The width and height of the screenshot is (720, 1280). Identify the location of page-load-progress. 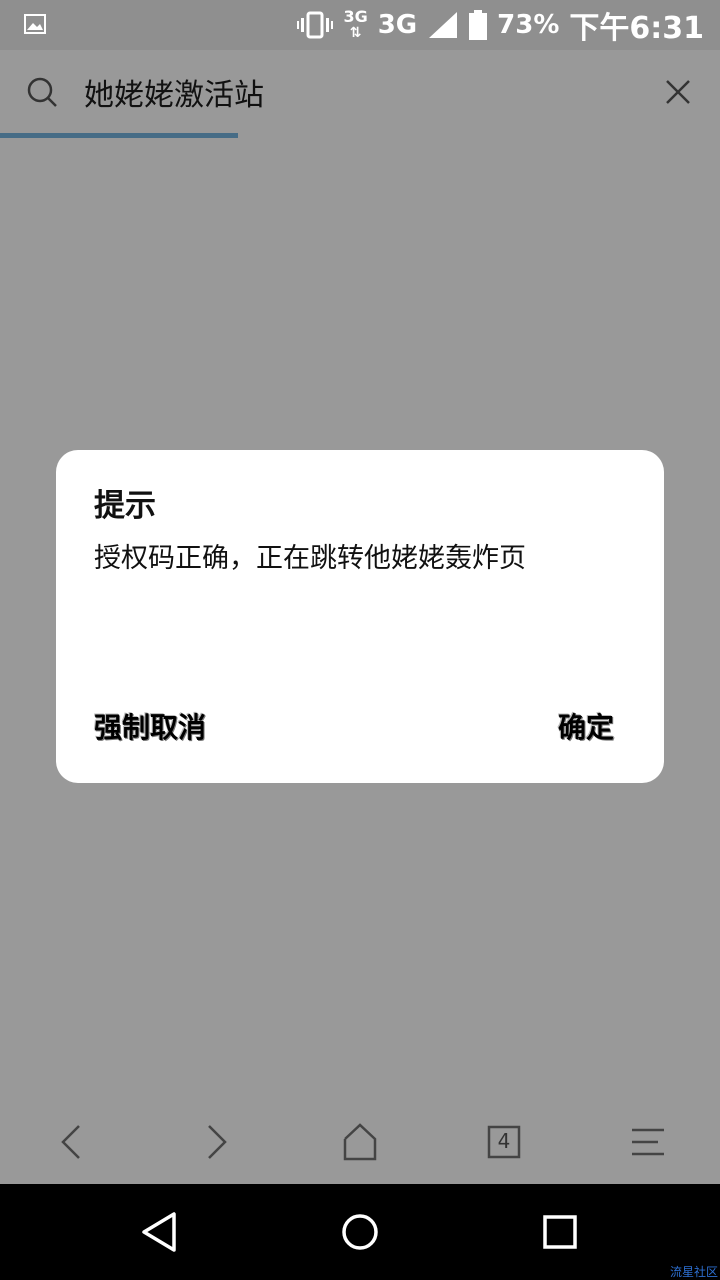
(119, 135).